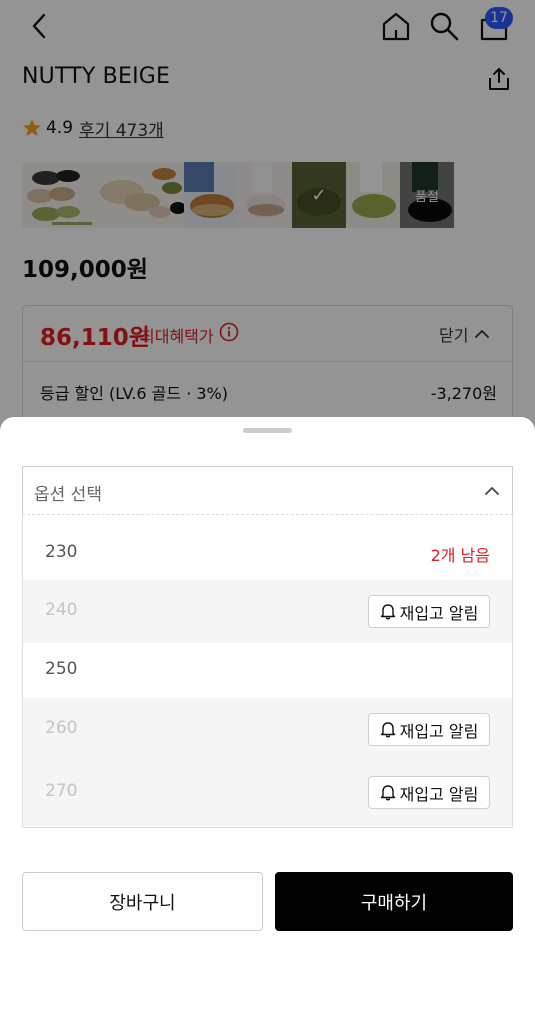 This screenshot has height=1024, width=535. What do you see at coordinates (460, 555) in the screenshot?
I see `low-stock-note: 2개 남음` at bounding box center [460, 555].